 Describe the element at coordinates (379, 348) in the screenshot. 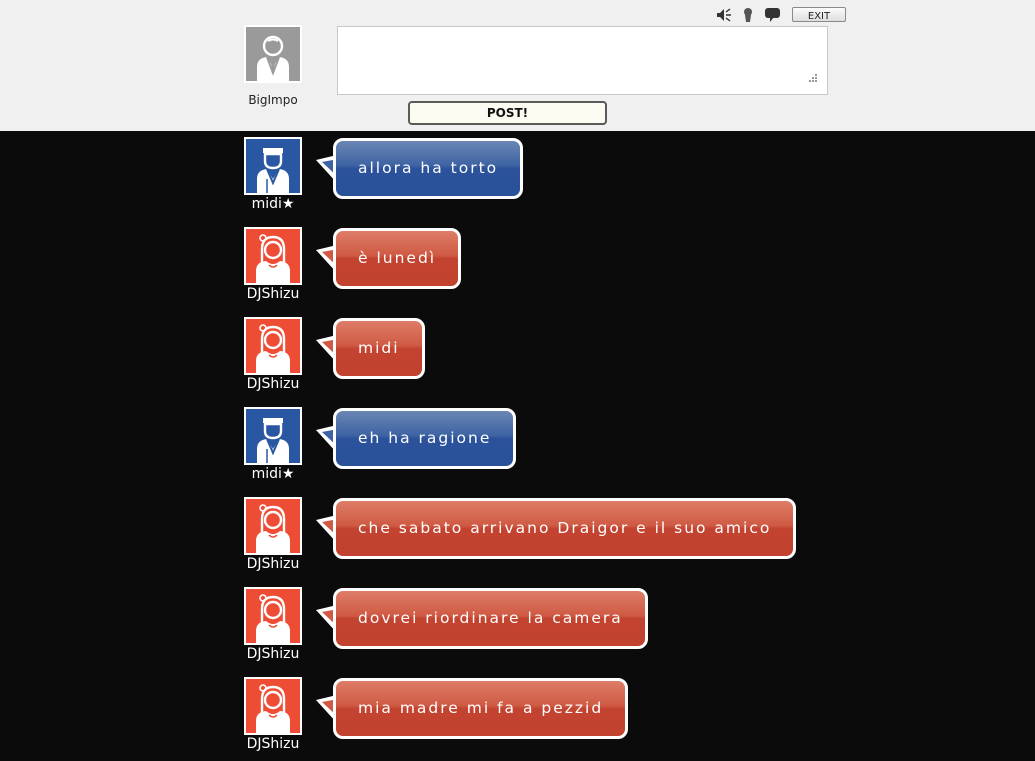

I see `message-bubble: midi` at that location.